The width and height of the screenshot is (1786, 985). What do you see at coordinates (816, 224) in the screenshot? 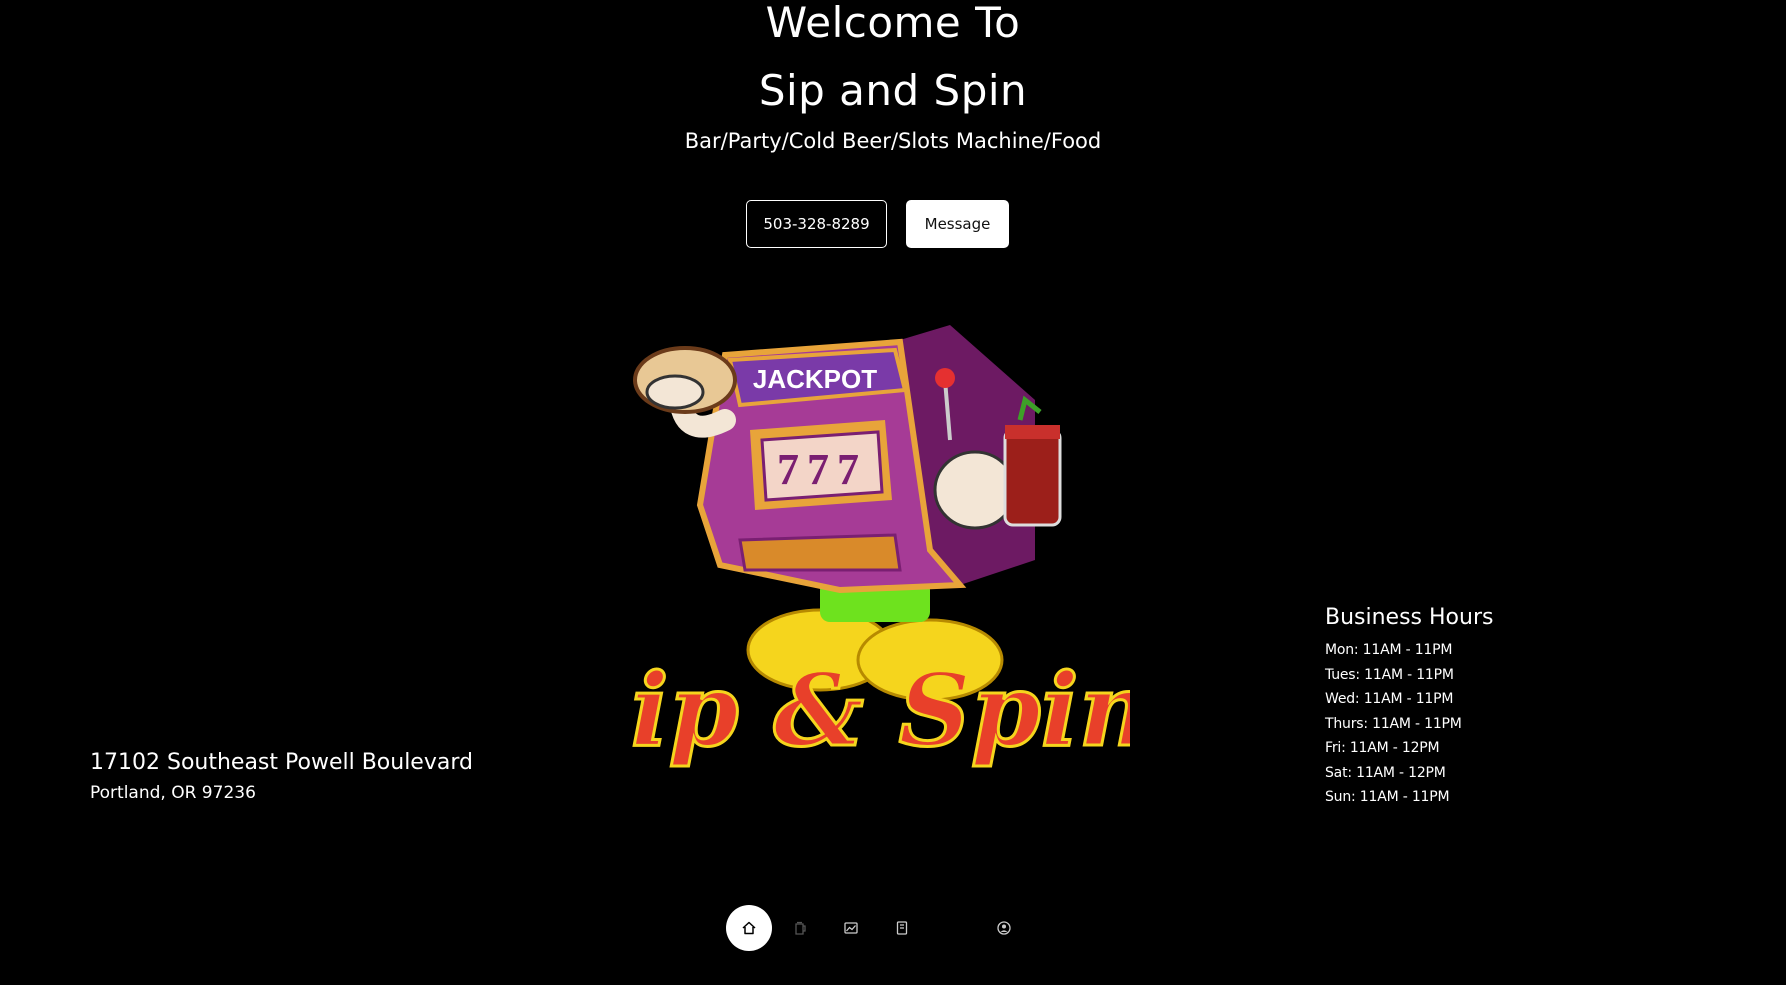
I see `phone-button: 503-328-8289` at bounding box center [816, 224].